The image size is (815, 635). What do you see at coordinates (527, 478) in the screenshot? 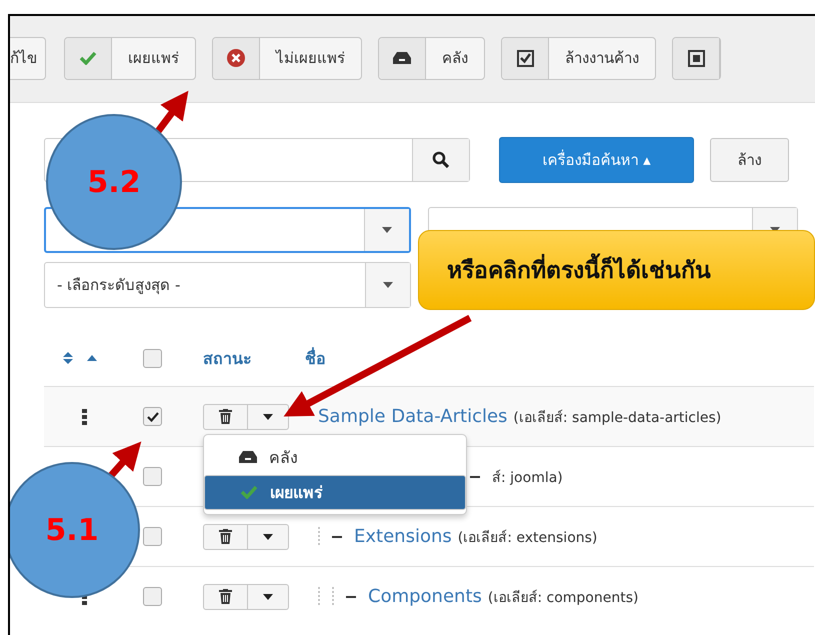
I see `alias-text: ส์: joomla)` at bounding box center [527, 478].